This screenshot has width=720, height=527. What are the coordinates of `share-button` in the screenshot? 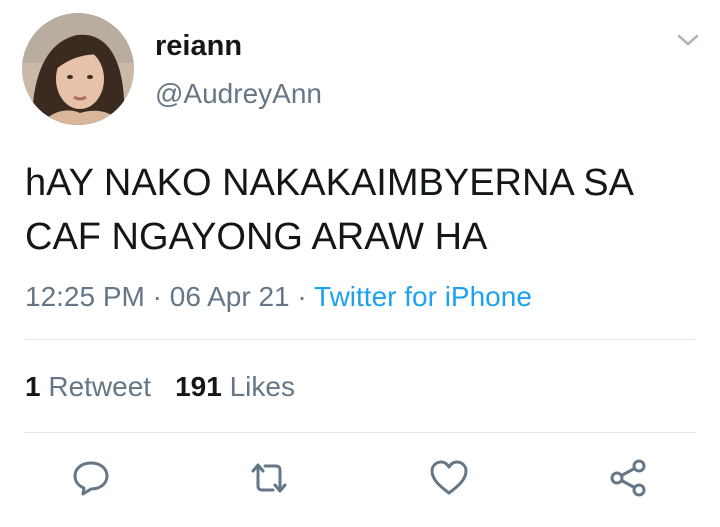 It's located at (628, 478).